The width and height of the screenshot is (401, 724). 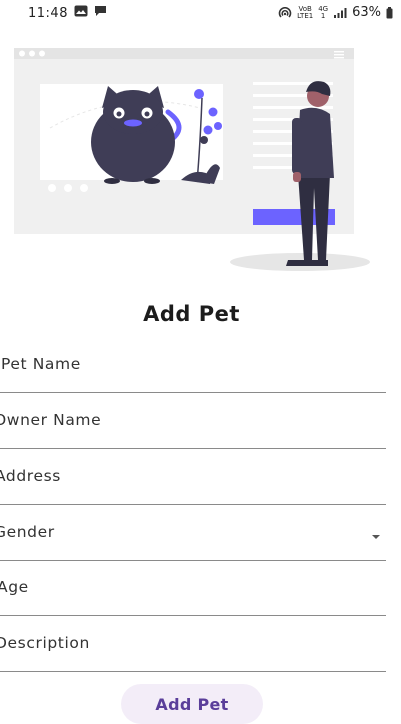 I want to click on owner-name-placeholder: Owner Name, so click(x=51, y=420).